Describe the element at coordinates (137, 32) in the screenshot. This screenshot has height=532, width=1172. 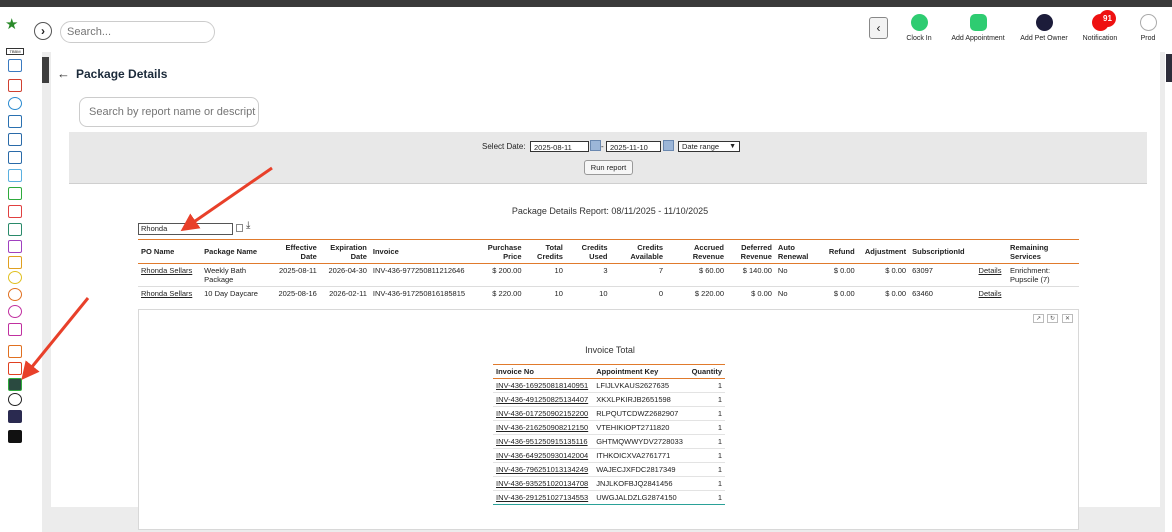
I see `global-search-input` at that location.